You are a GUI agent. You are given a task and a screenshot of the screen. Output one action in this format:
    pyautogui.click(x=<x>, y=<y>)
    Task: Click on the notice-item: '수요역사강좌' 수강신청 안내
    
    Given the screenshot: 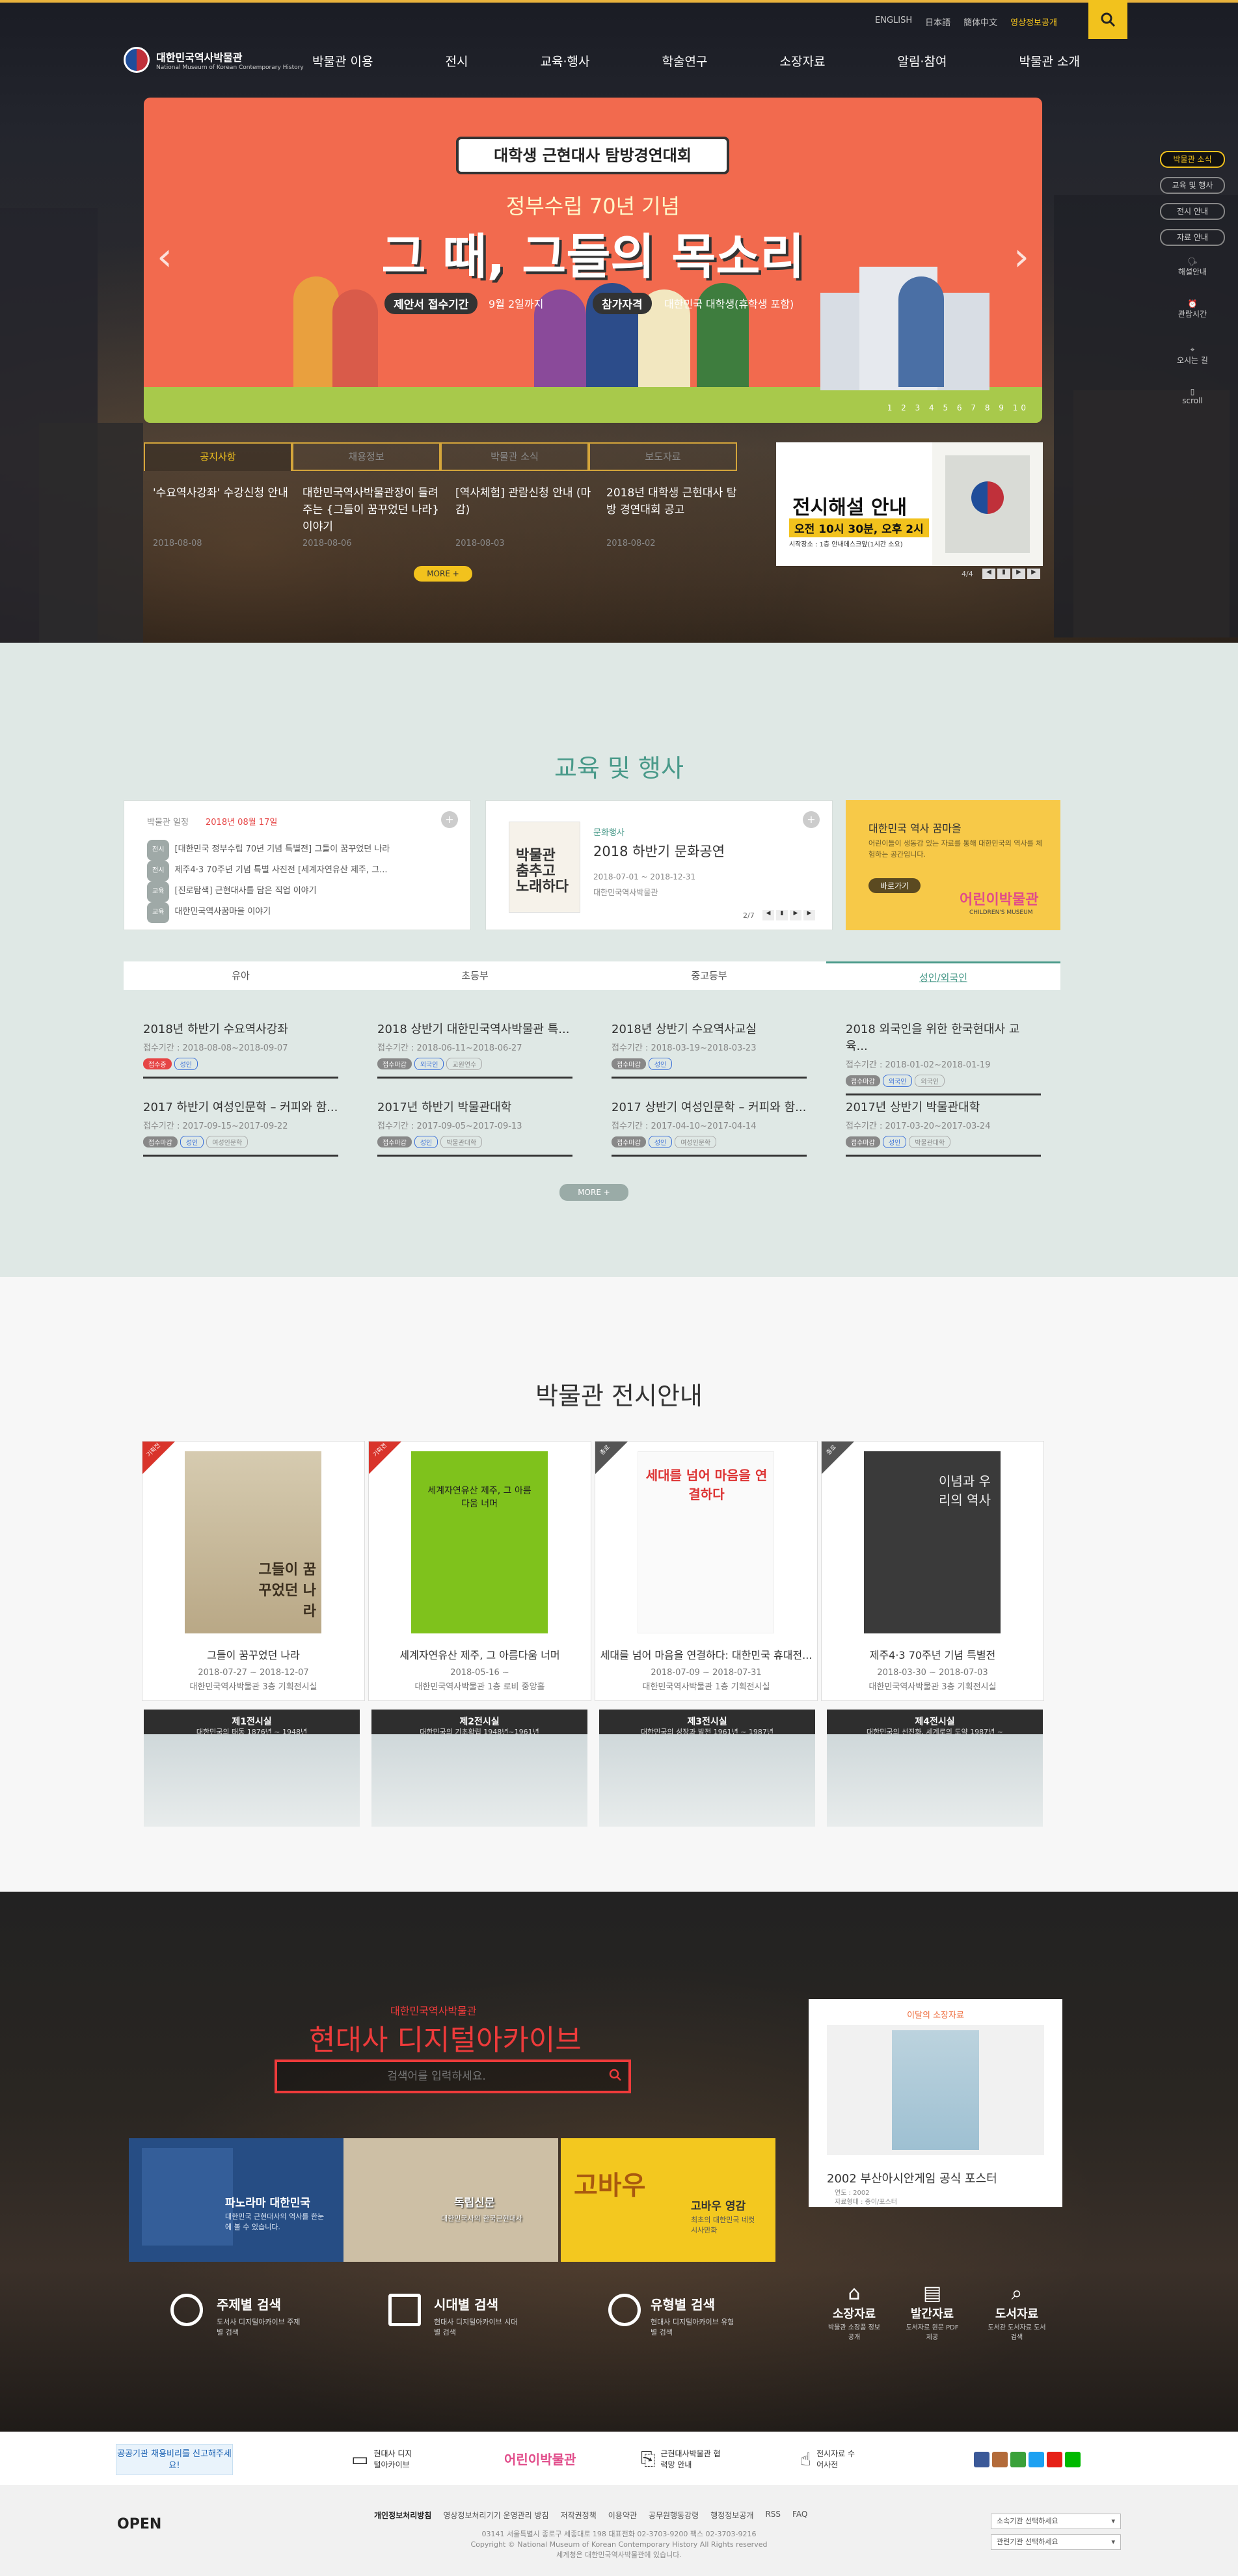 What is the action you would take?
    pyautogui.click(x=221, y=493)
    